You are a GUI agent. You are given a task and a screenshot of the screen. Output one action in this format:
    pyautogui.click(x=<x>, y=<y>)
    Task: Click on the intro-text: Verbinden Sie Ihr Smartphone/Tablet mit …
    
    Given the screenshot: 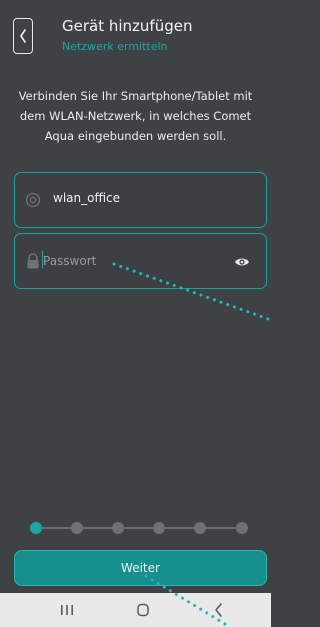 What is the action you would take?
    pyautogui.click(x=135, y=116)
    